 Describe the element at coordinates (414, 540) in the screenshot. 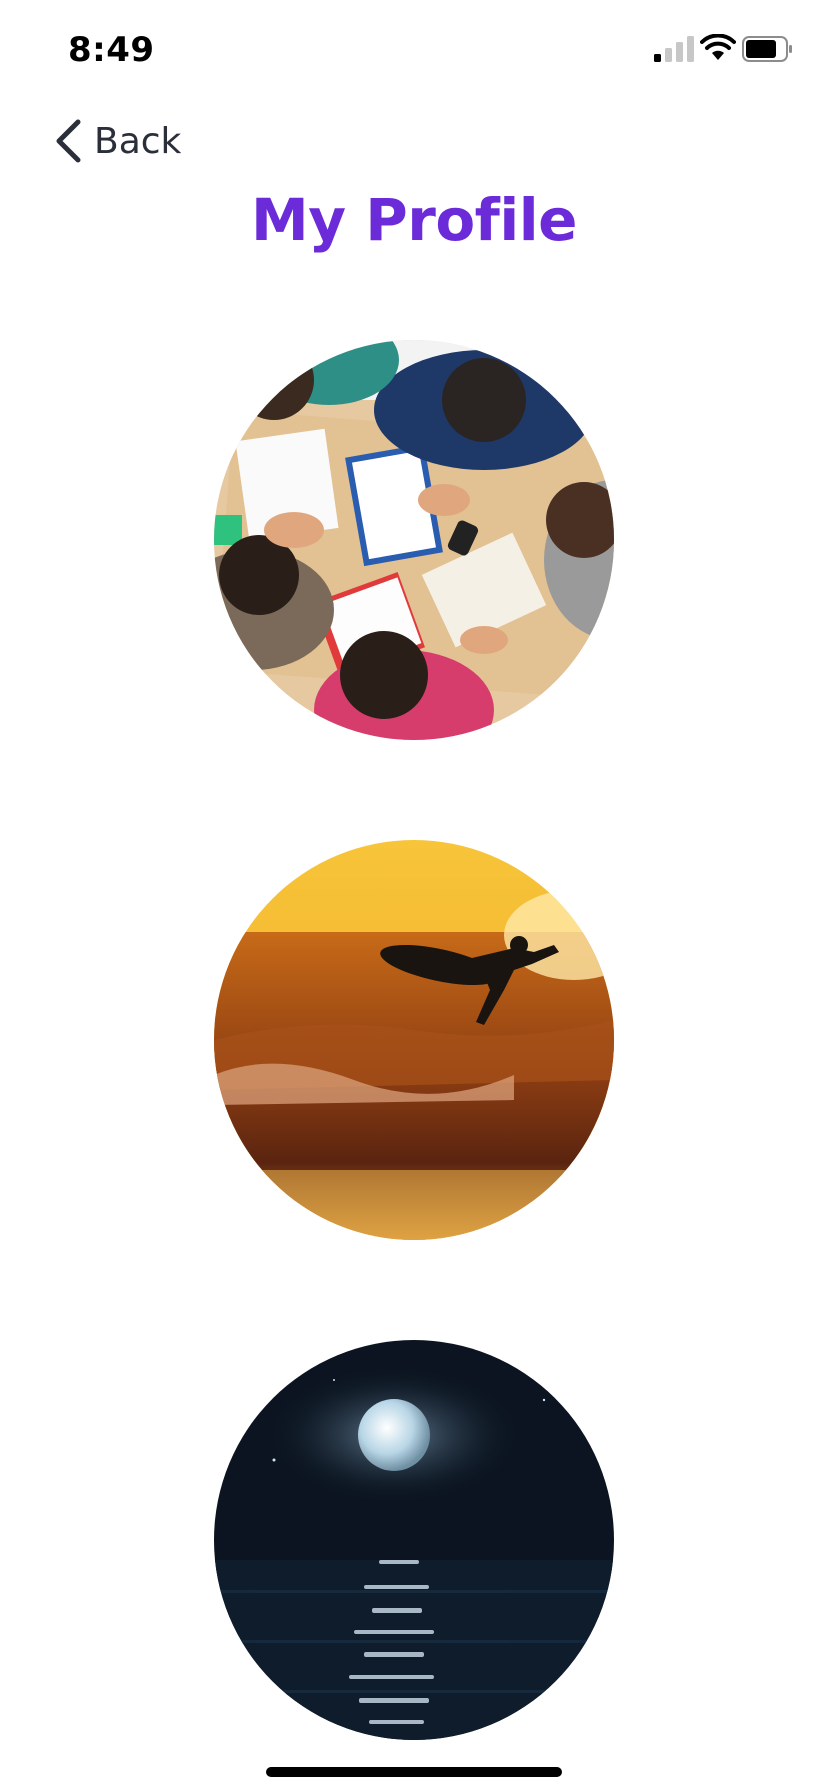

I see `study-group-photo` at that location.